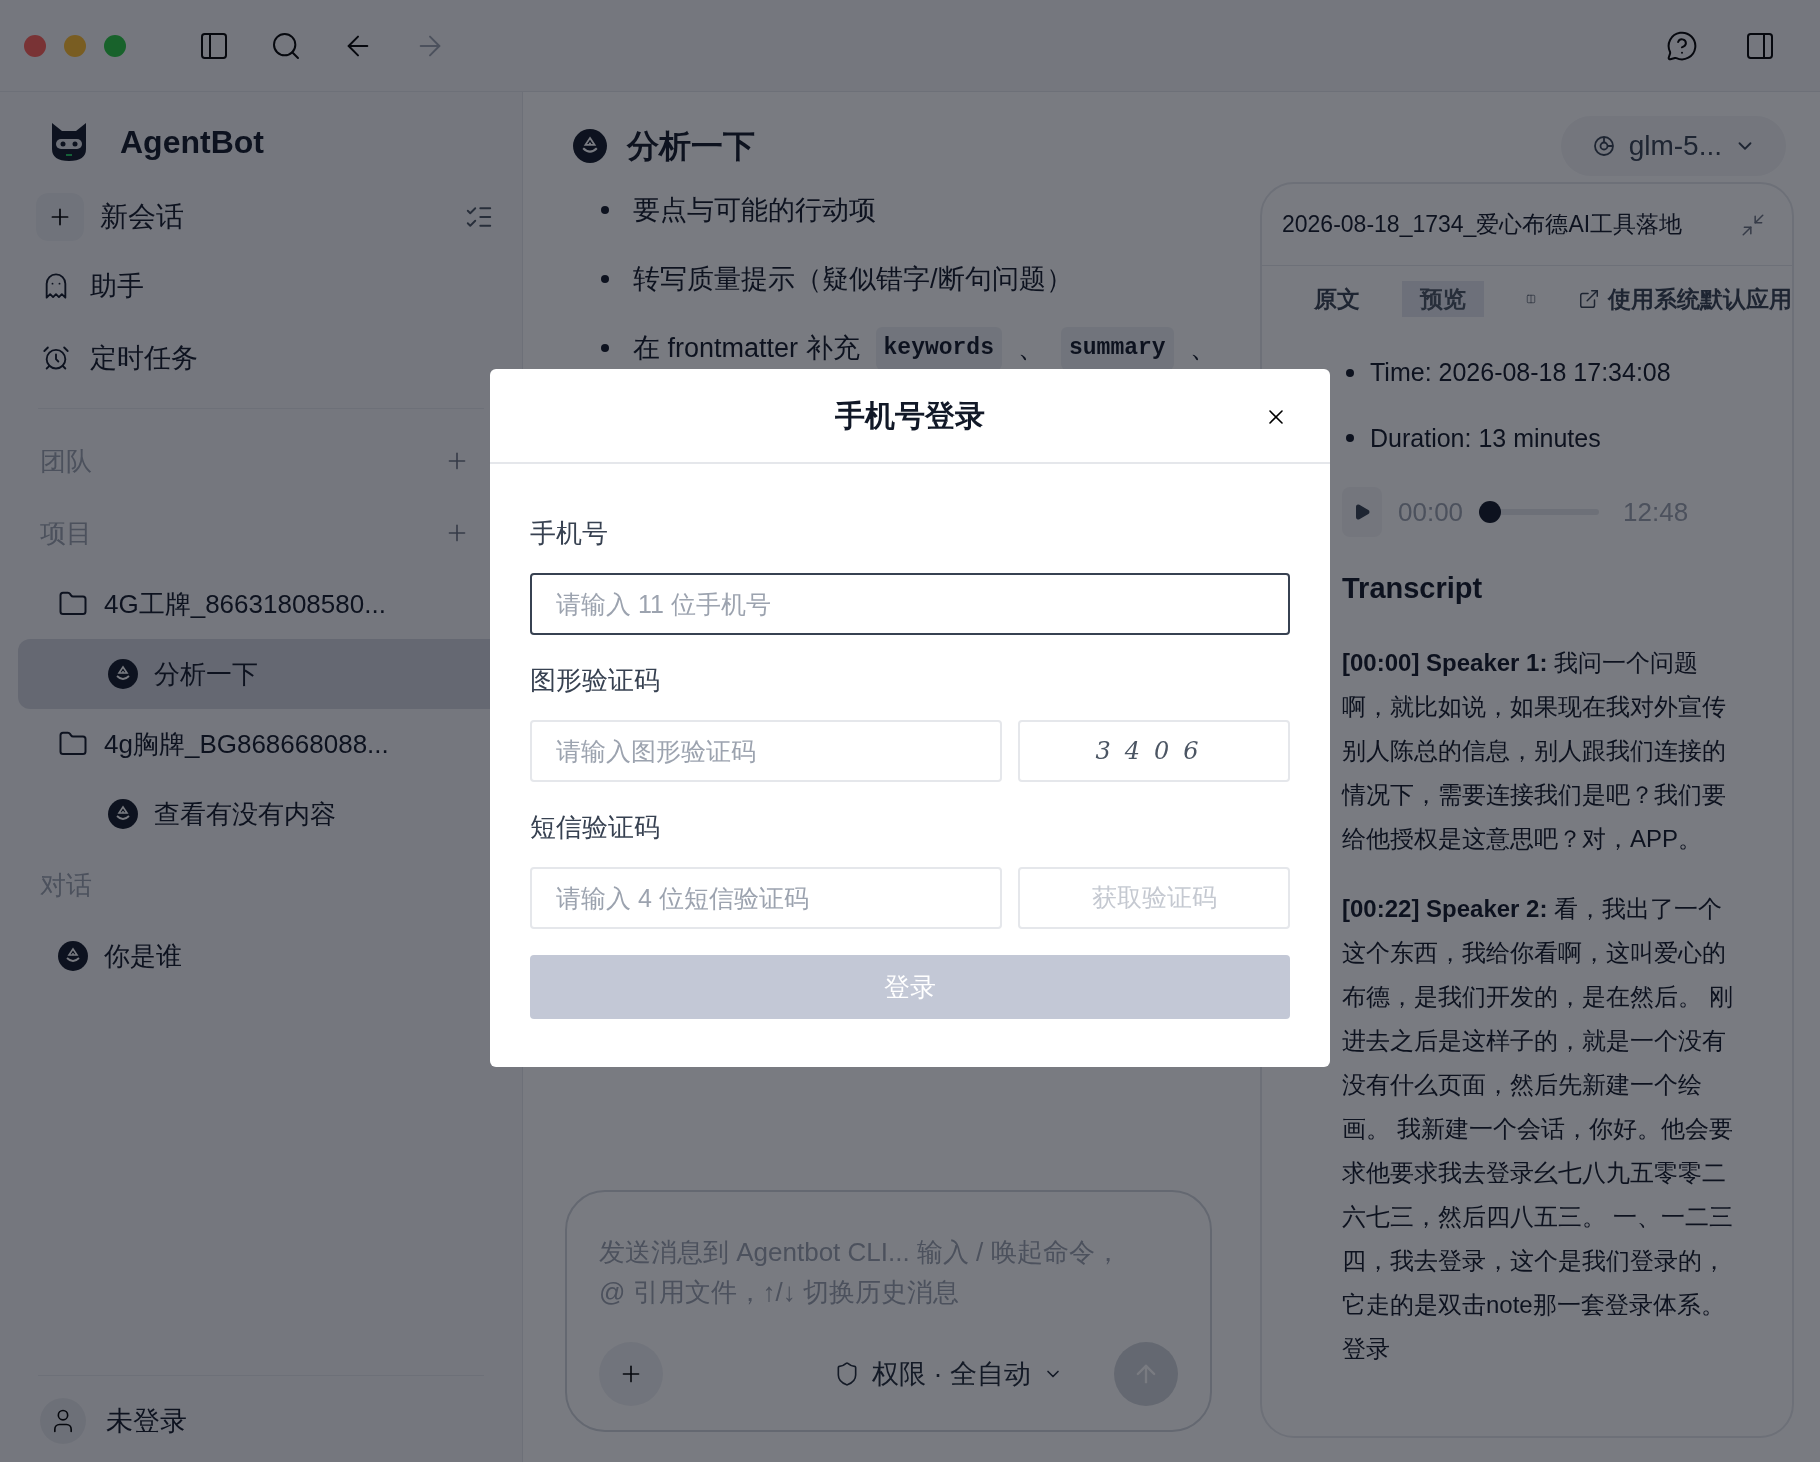 The image size is (1820, 1462). Describe the element at coordinates (938, 348) in the screenshot. I see `inline-code: keywords` at that location.